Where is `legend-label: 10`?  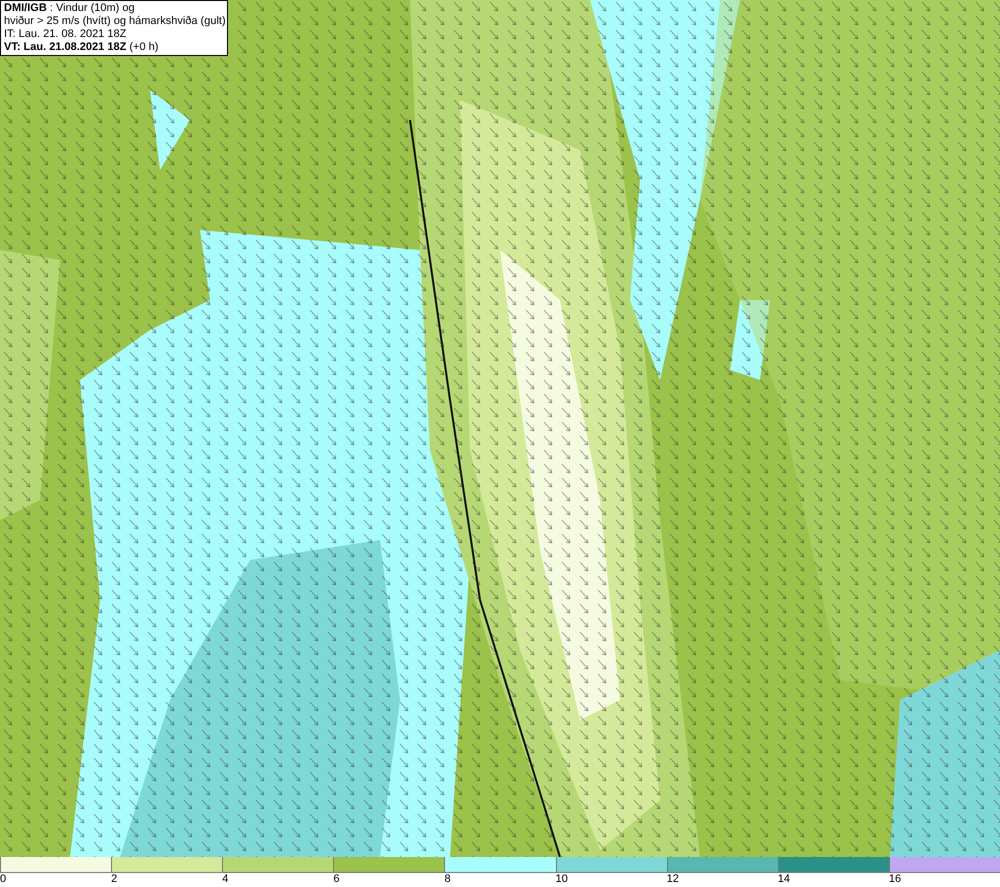 legend-label: 10 is located at coordinates (562, 879).